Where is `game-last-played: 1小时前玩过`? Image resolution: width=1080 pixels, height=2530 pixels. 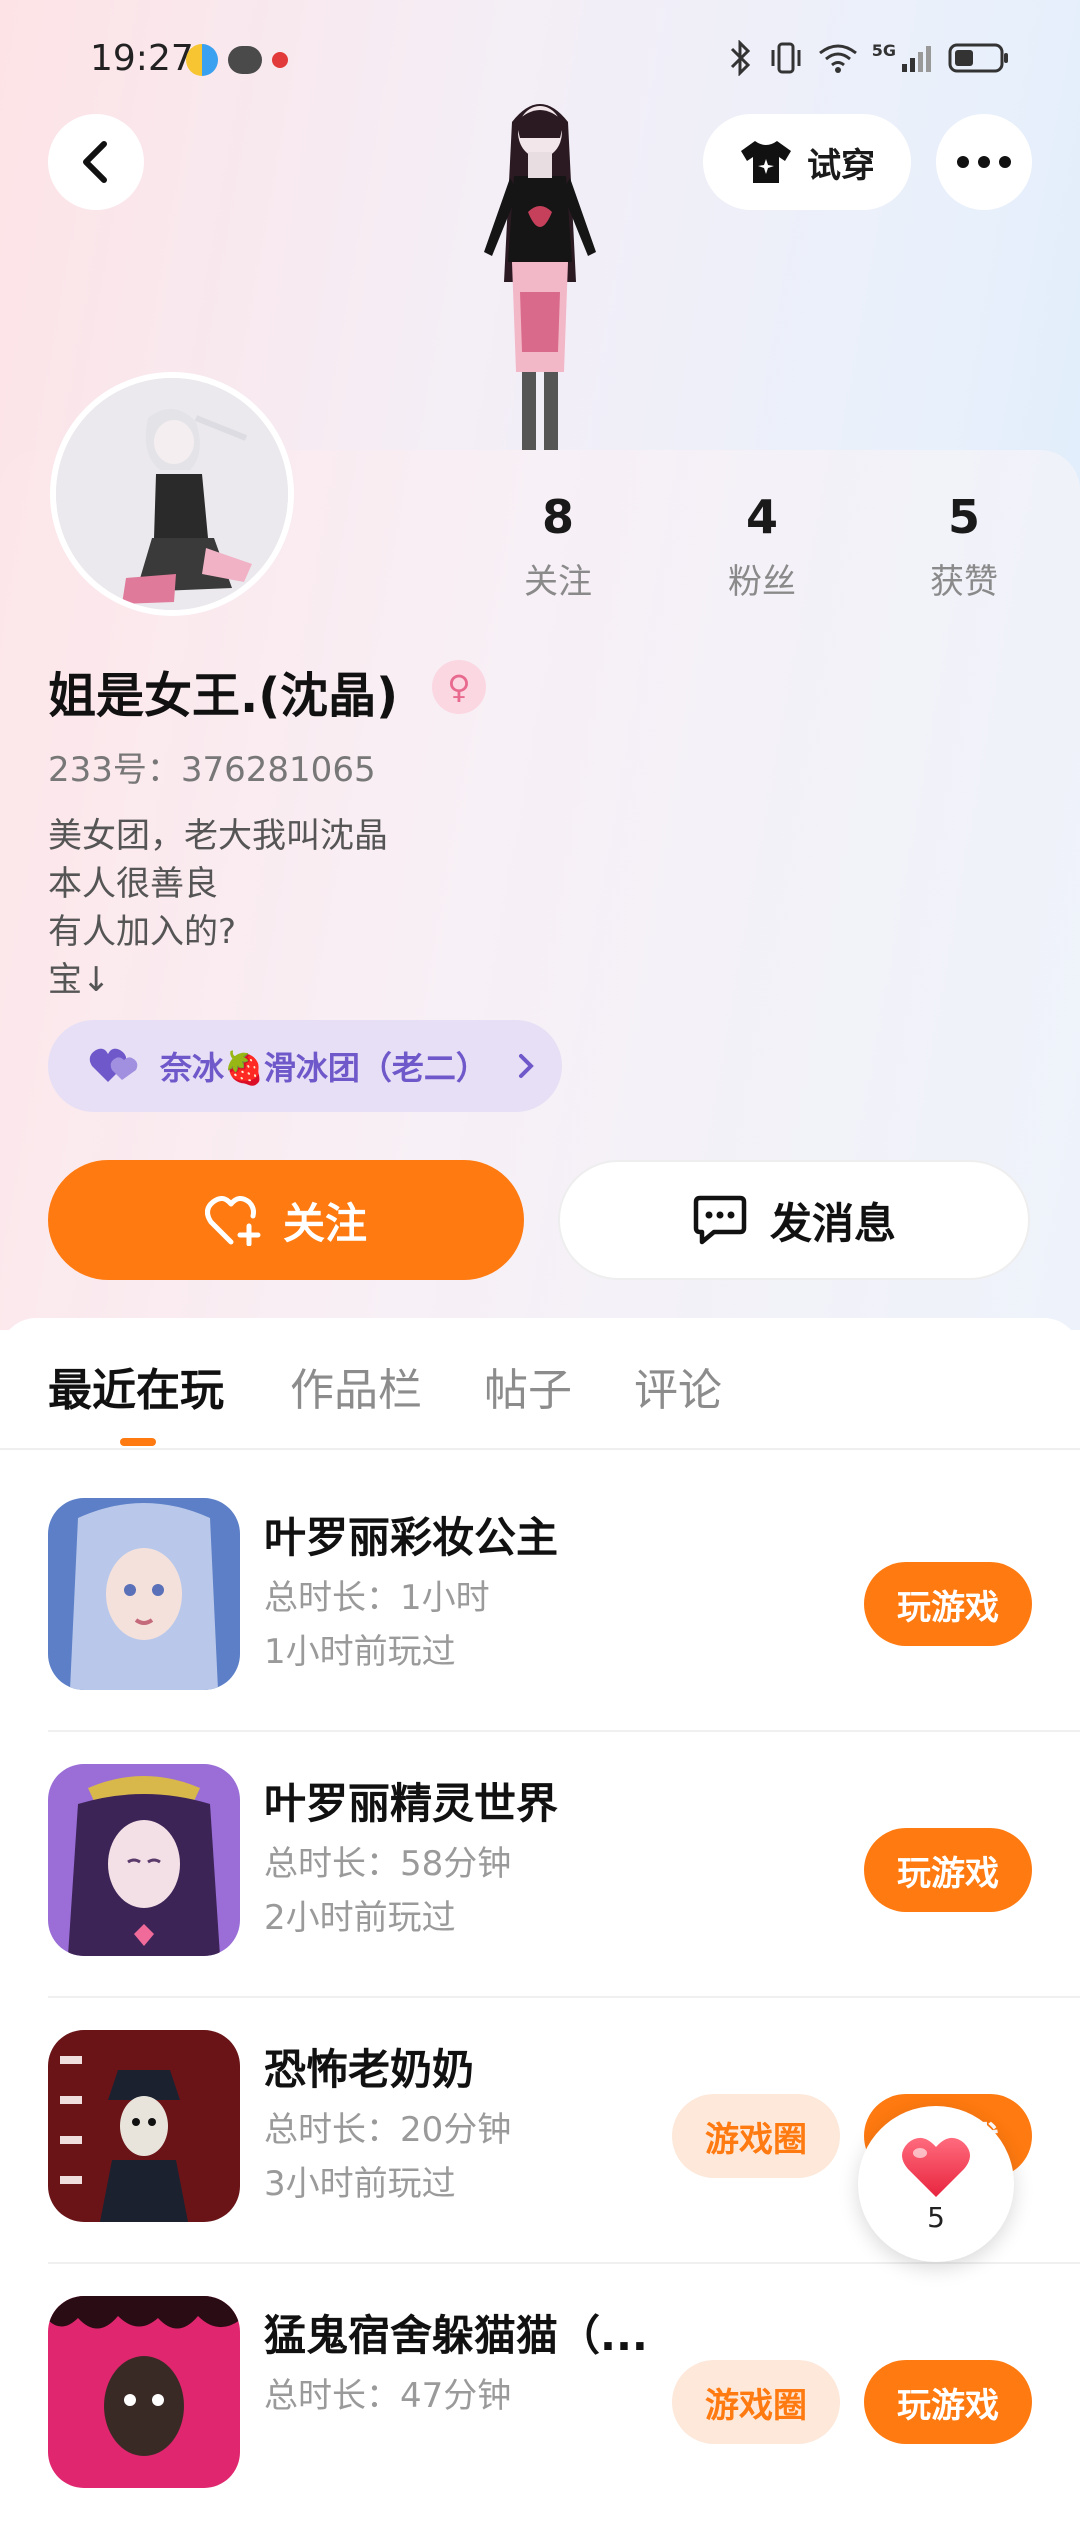
game-last-played: 1小时前玩过 is located at coordinates (360, 1652).